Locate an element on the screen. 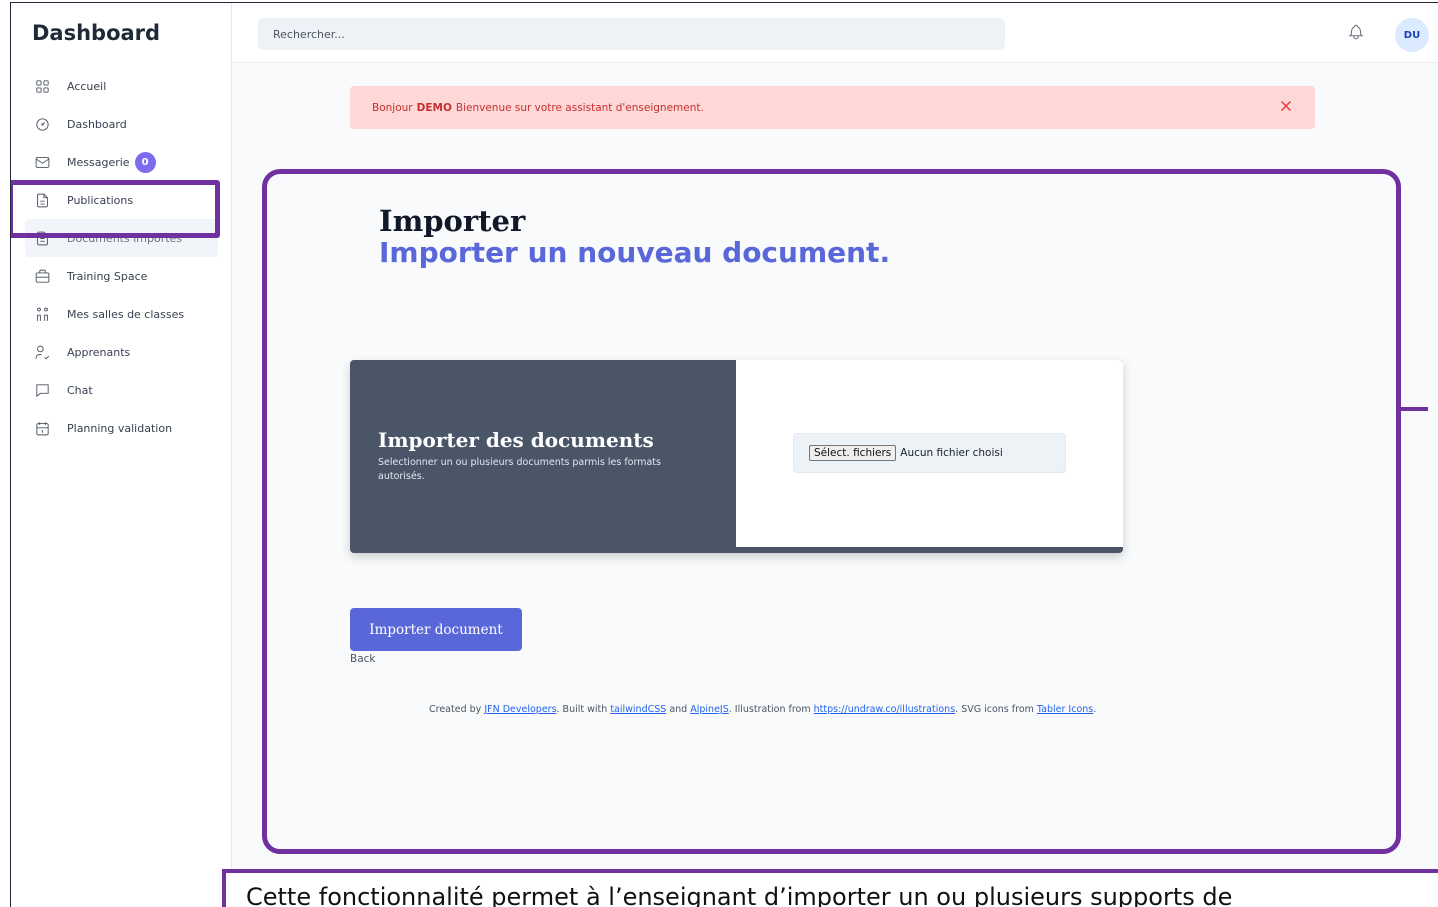  footer-link-tabler: Tabler Icons is located at coordinates (1065, 709).